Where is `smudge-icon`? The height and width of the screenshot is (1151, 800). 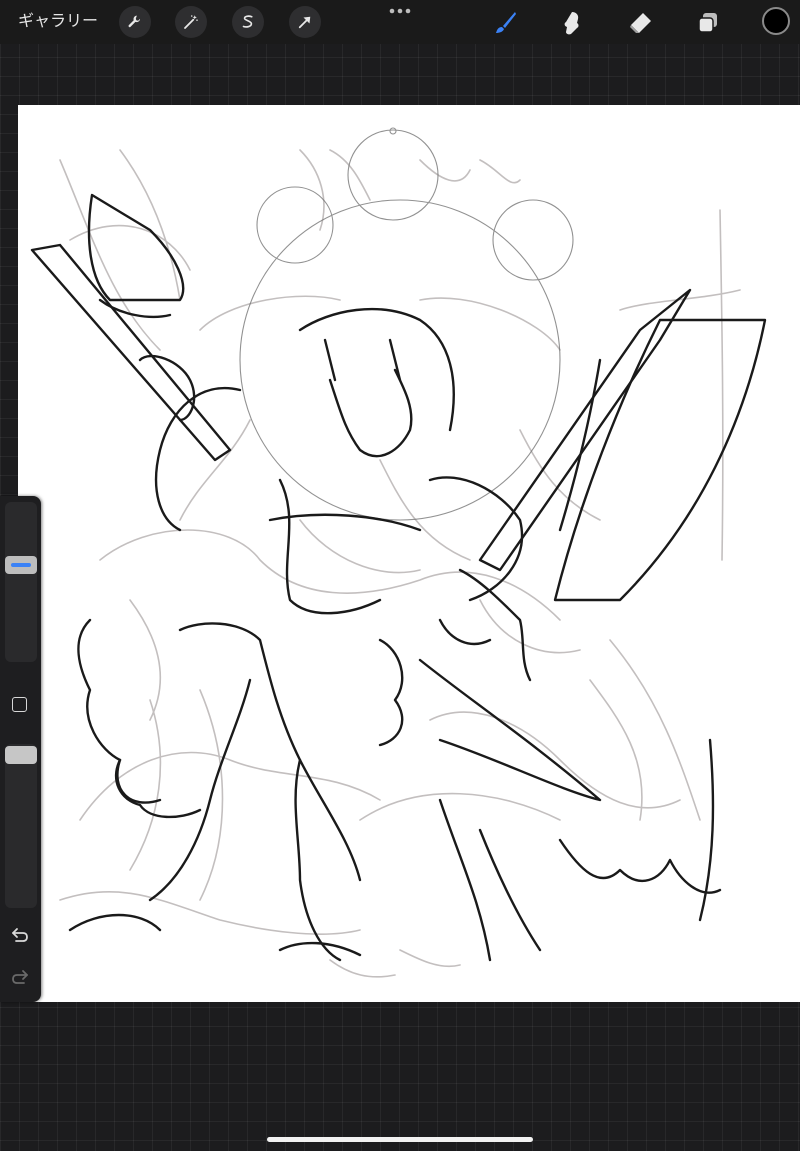 smudge-icon is located at coordinates (571, 23).